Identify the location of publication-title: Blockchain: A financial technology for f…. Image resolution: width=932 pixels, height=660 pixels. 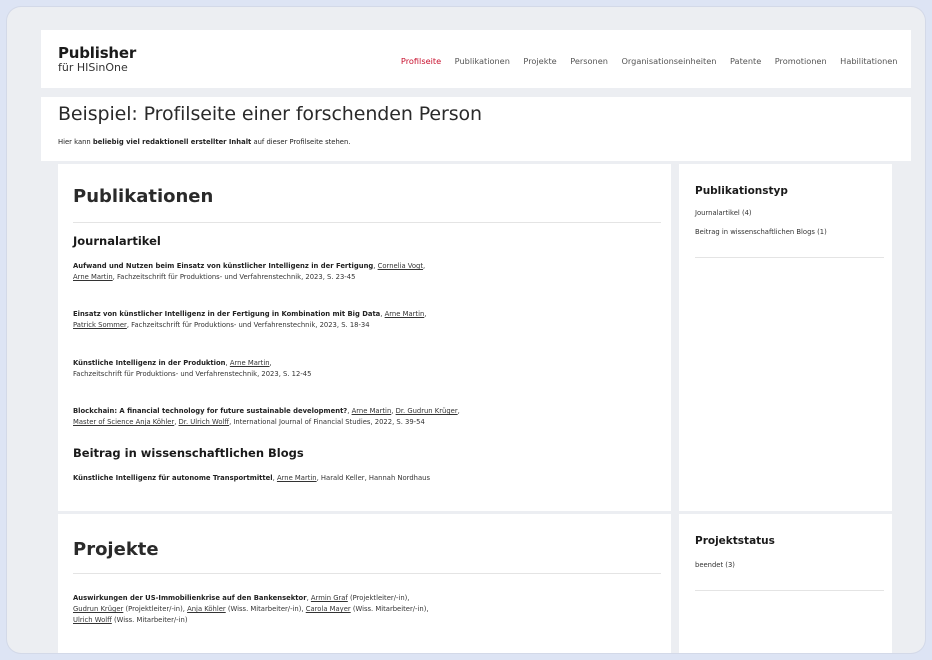
(210, 411).